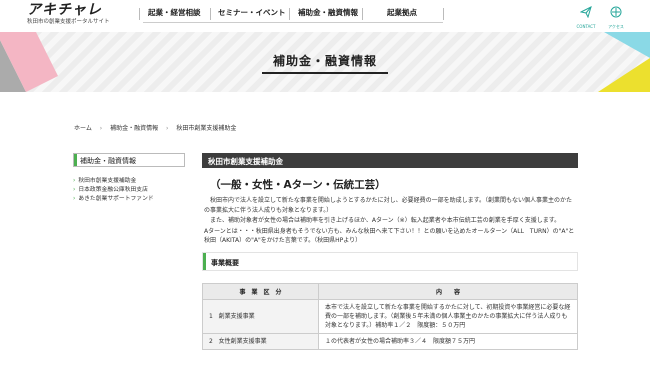 The image size is (650, 386). Describe the element at coordinates (328, 13) in the screenshot. I see `nav-item-subsidy: 補助金・融資情報` at that location.